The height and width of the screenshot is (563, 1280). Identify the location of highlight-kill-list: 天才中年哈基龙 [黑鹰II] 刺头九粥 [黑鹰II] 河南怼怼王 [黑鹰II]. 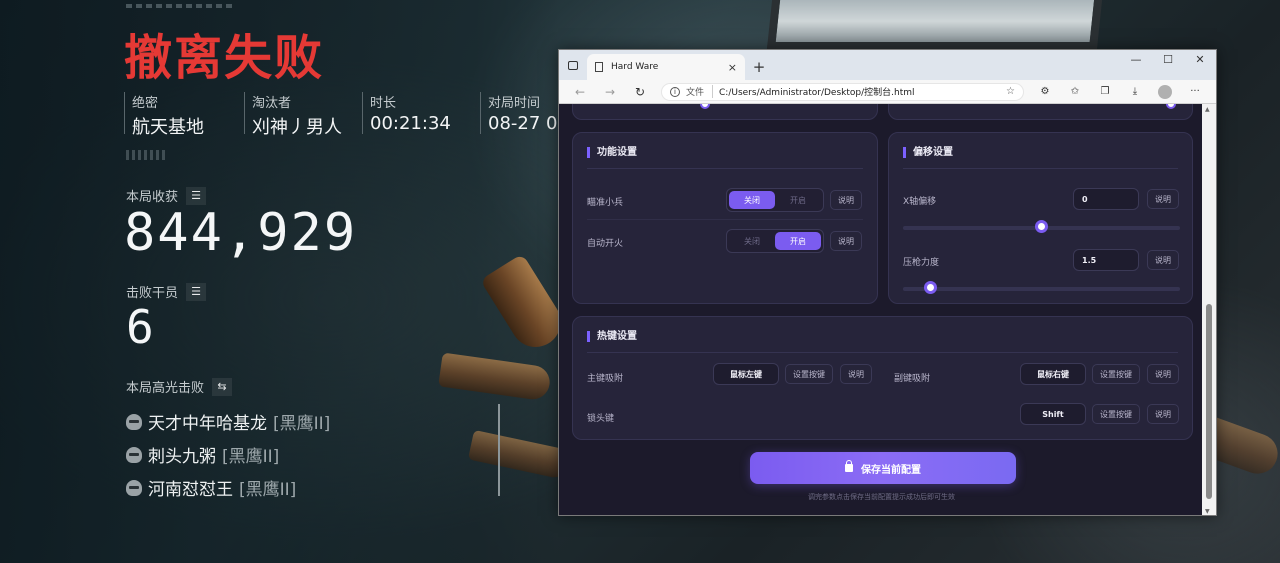
(228, 454).